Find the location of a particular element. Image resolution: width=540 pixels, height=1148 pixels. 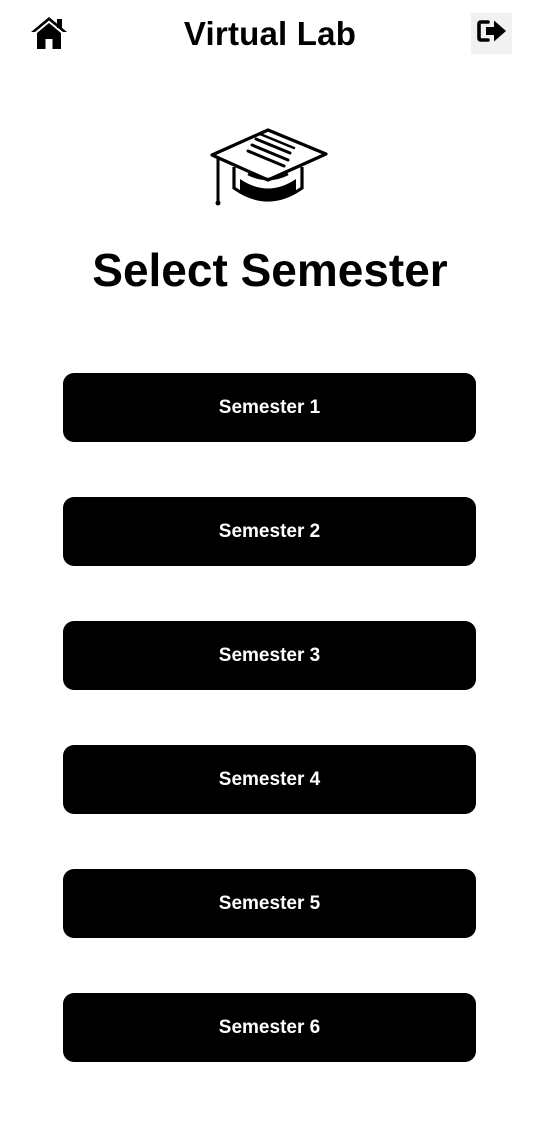

app-title: Virtual Lab is located at coordinates (270, 33).